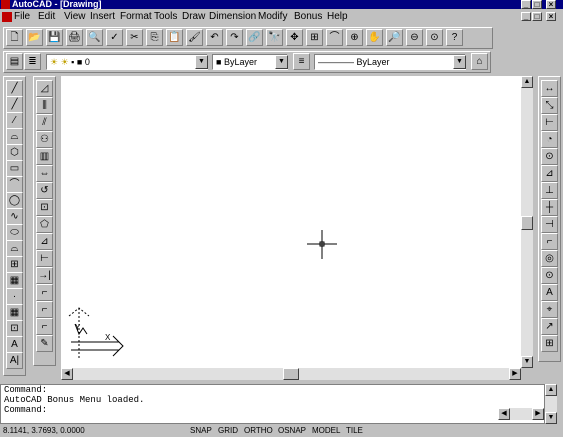 The image size is (563, 437). I want to click on modify-tool-8: ⬠, so click(44, 224).